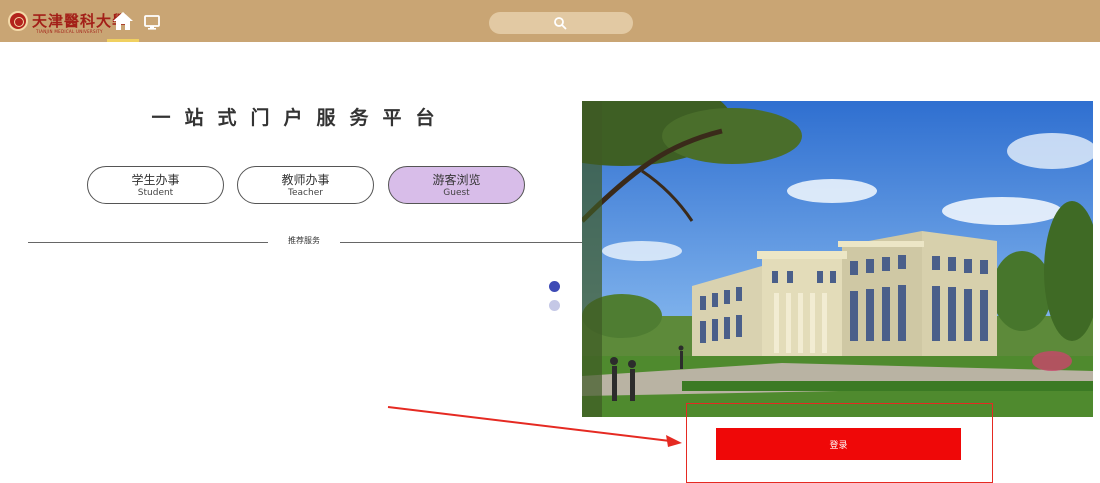 The image size is (1100, 483). What do you see at coordinates (69, 31) in the screenshot?
I see `logo-subtitle: TIANJIN MEDICAL UNIVERSITY` at bounding box center [69, 31].